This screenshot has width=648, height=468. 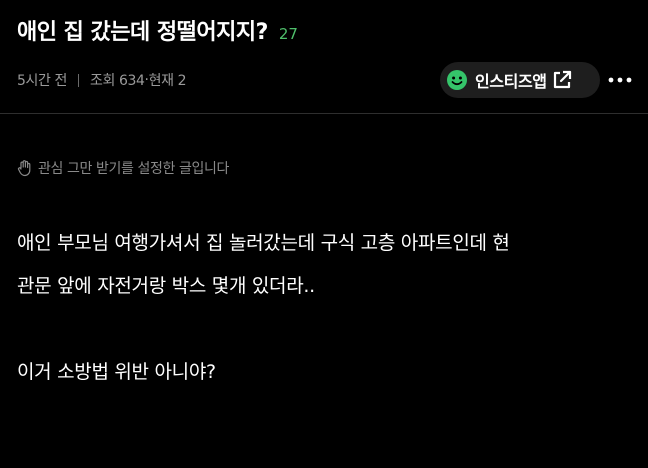 I want to click on body-line: 관문 앞에 자전거랑 박스 몇개 있더라.., so click(x=166, y=286).